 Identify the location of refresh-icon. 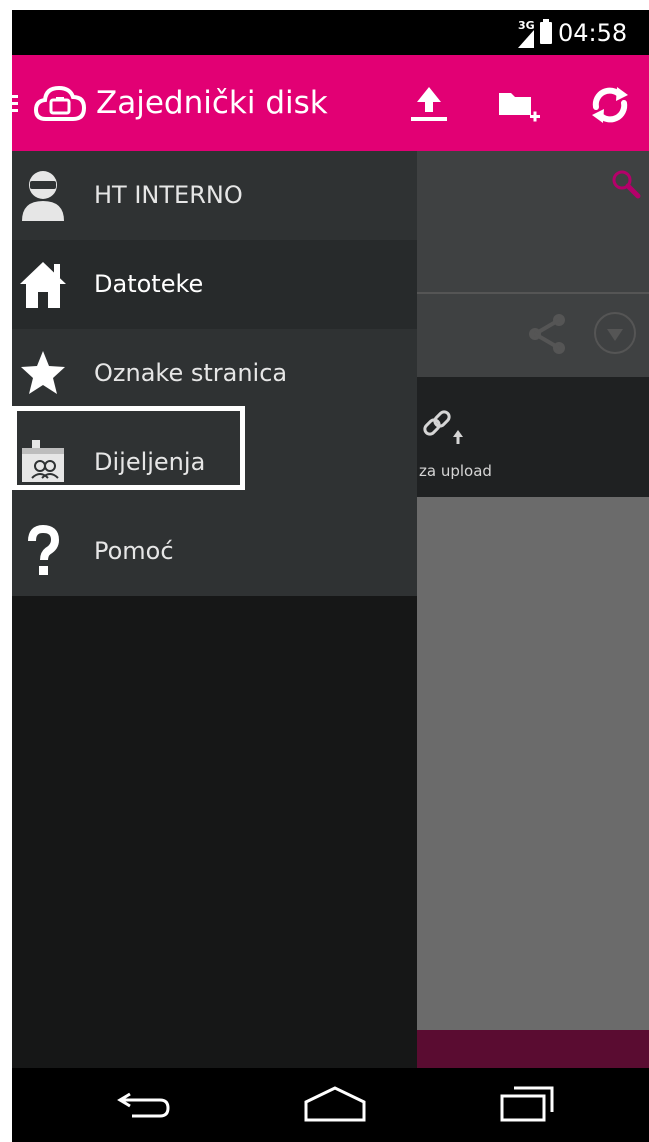
(610, 105).